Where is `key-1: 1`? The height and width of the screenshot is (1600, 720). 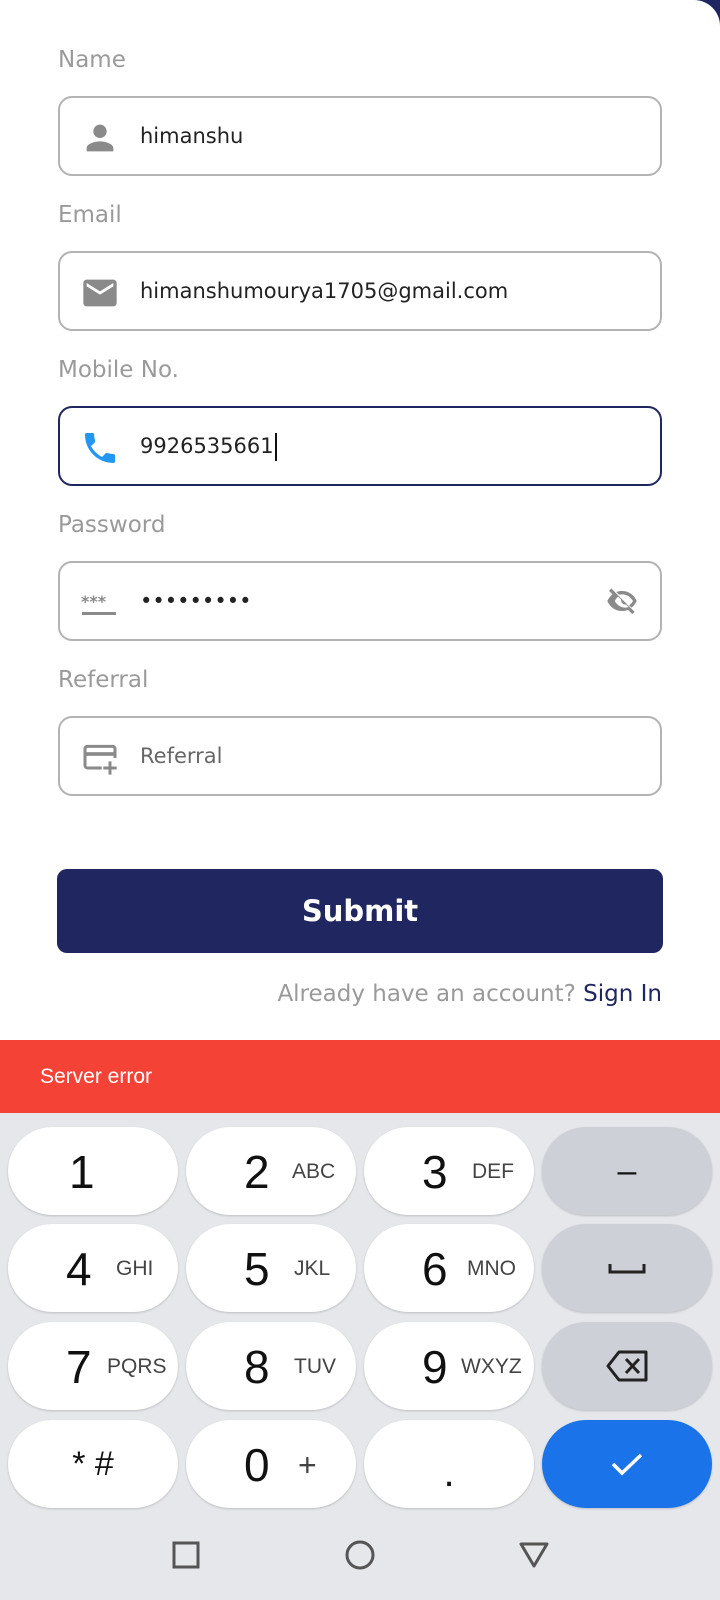 key-1: 1 is located at coordinates (93, 1171).